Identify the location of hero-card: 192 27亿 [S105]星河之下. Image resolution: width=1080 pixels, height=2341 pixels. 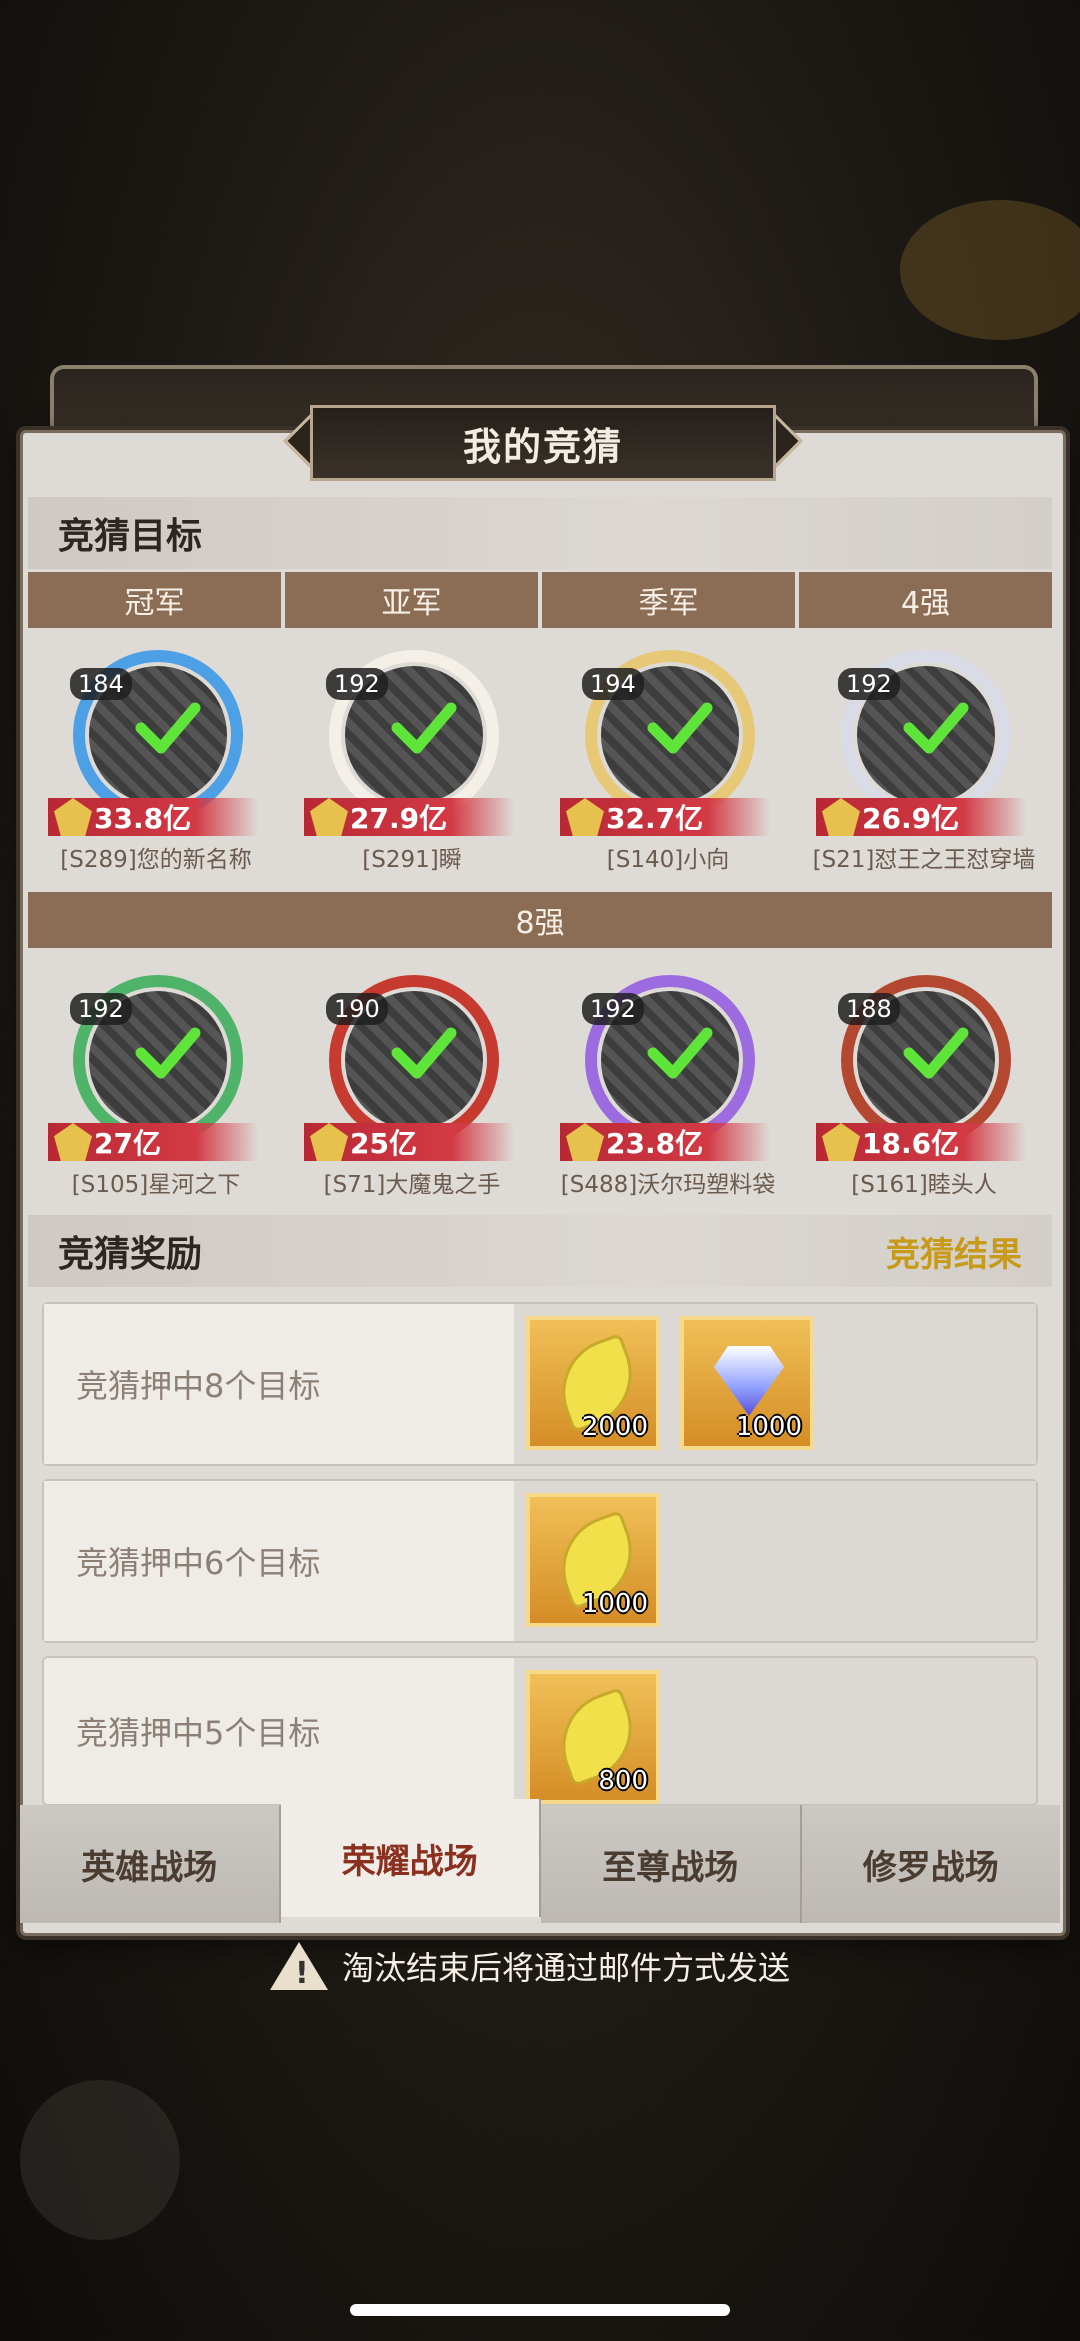
(156, 1095).